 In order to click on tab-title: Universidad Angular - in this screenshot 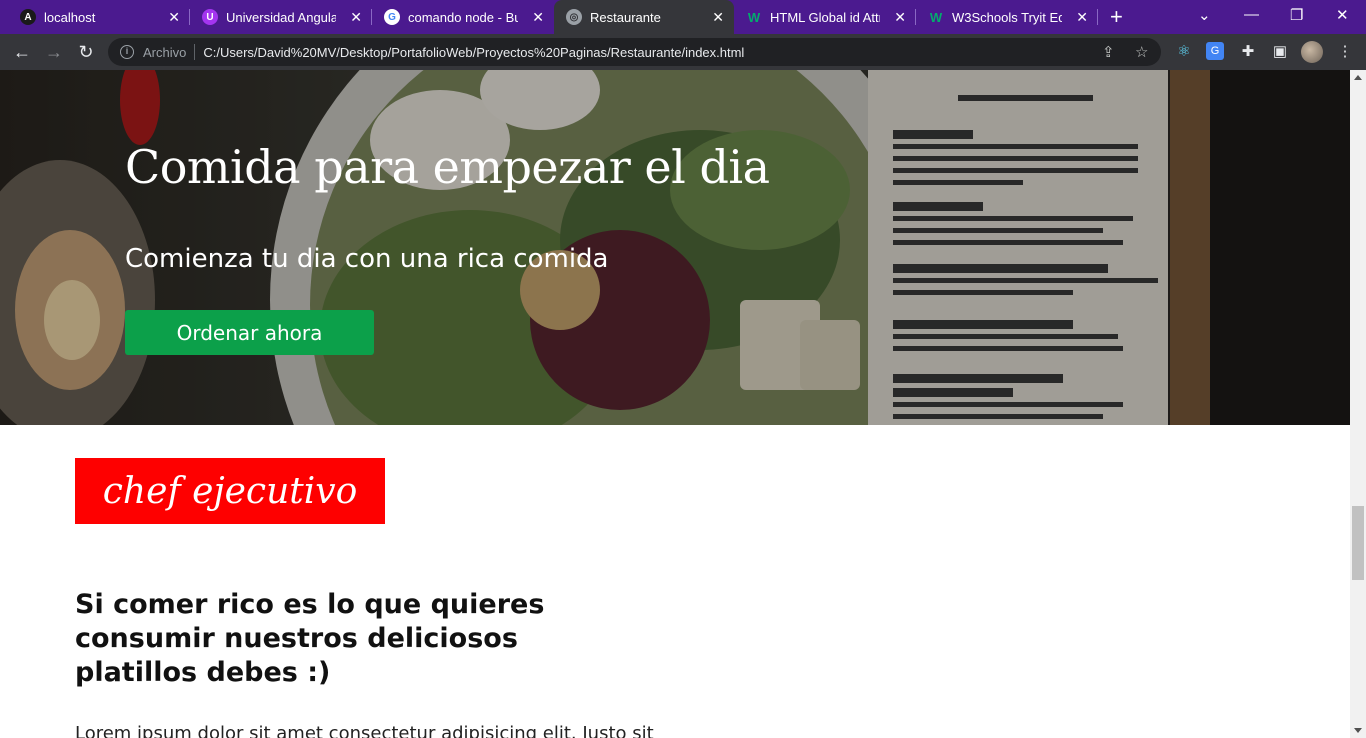, I will do `click(281, 17)`.